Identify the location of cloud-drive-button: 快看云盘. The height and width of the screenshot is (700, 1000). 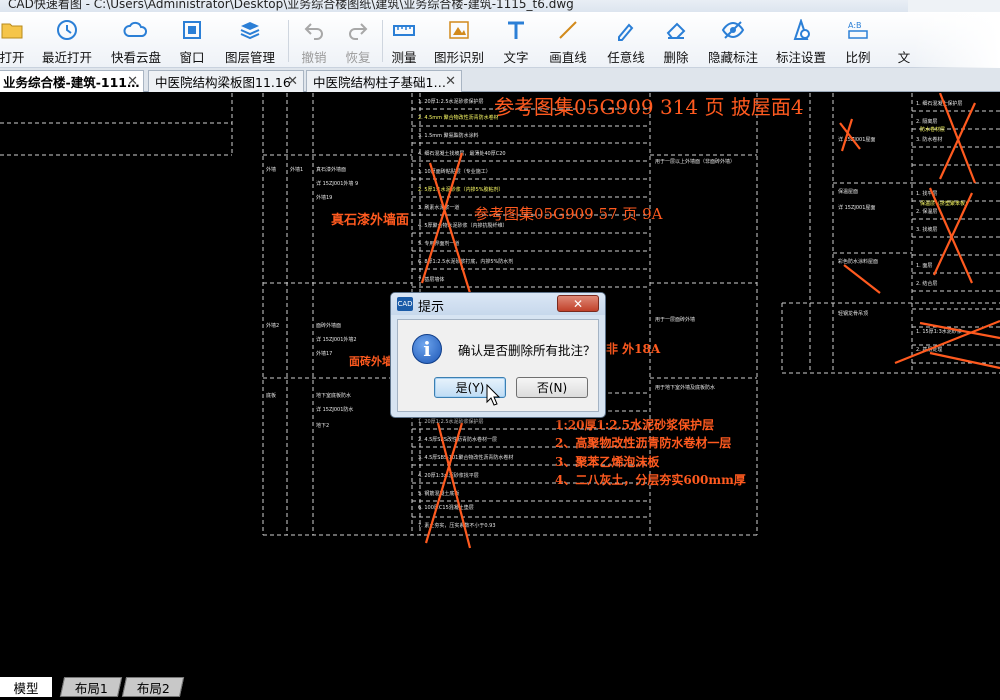
(136, 40).